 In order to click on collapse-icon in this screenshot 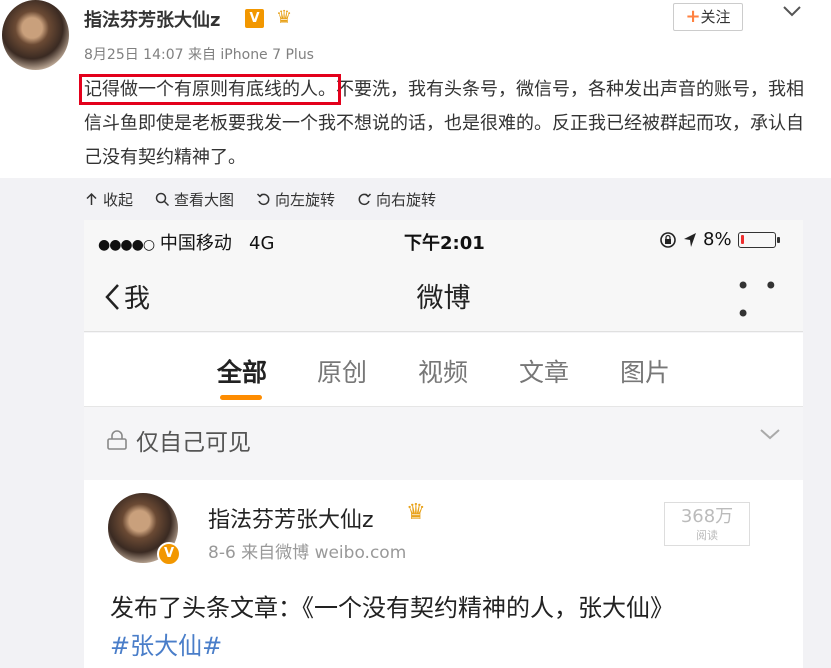, I will do `click(91, 198)`.